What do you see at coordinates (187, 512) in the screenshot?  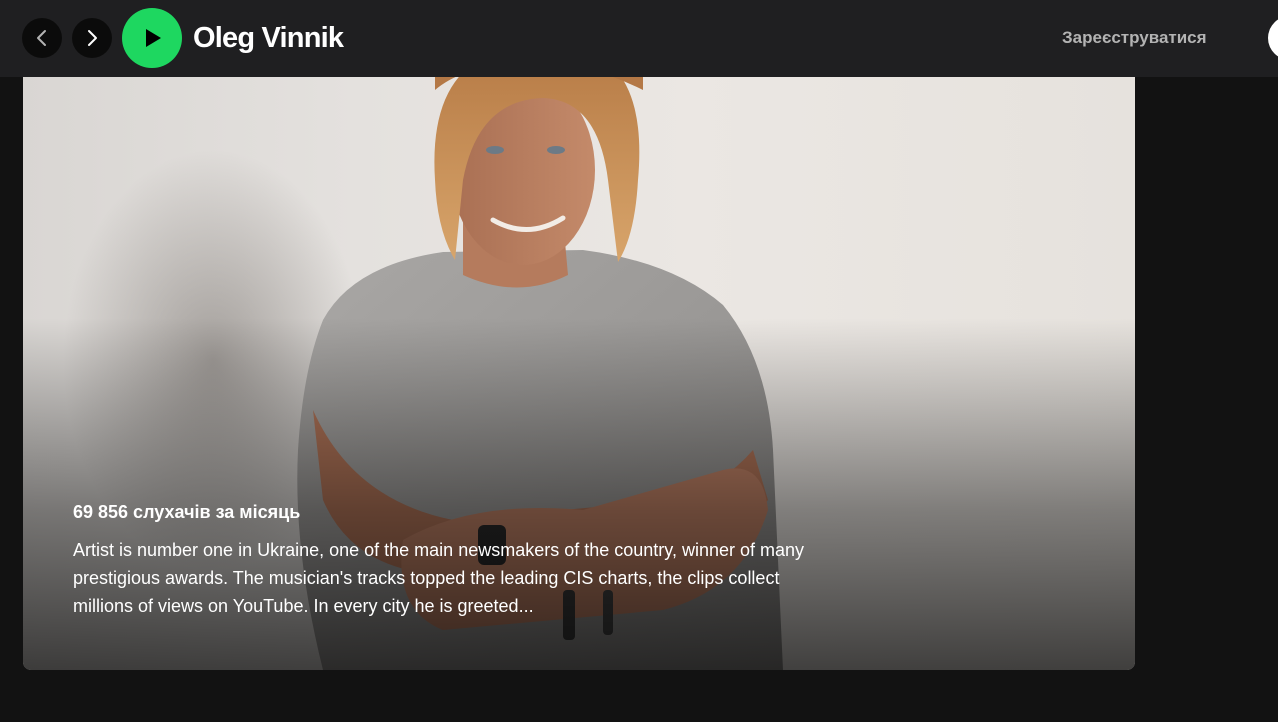 I see `monthly-listeners: 69 856 слухачів за місяць` at bounding box center [187, 512].